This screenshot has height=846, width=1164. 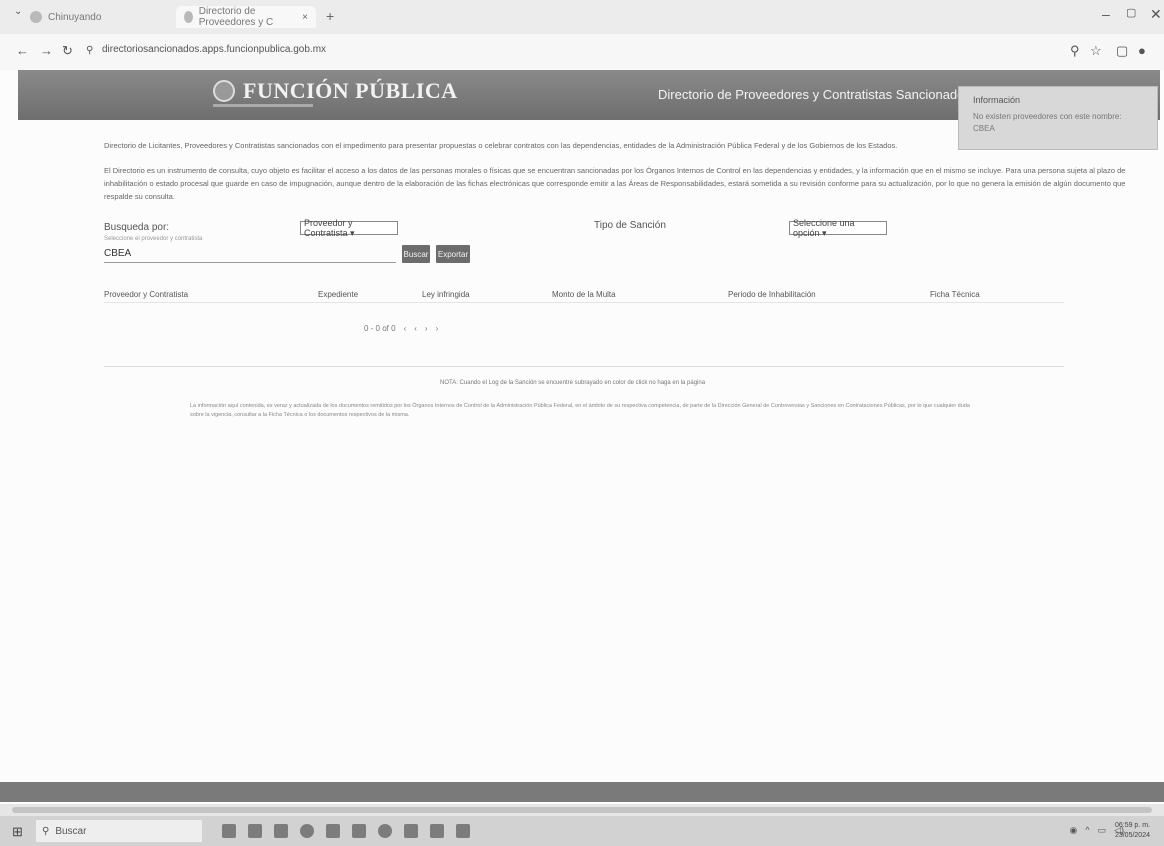 What do you see at coordinates (17, 832) in the screenshot?
I see `windows-start-icon: ⊞` at bounding box center [17, 832].